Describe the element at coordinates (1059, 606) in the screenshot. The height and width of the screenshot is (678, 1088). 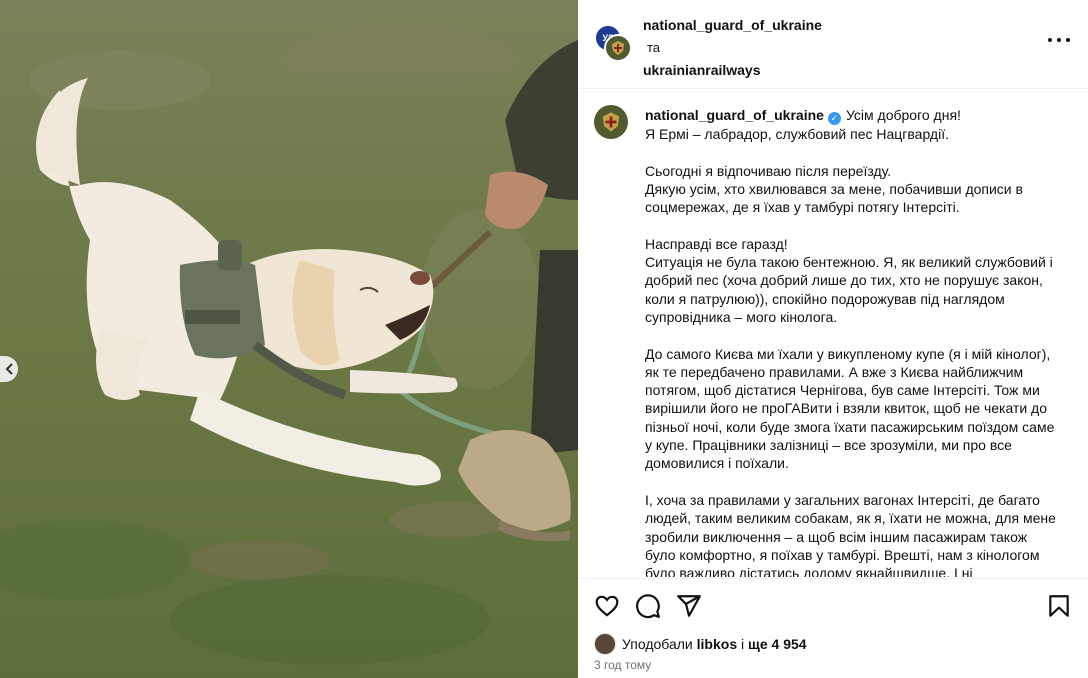
I see `bookmark-icon` at that location.